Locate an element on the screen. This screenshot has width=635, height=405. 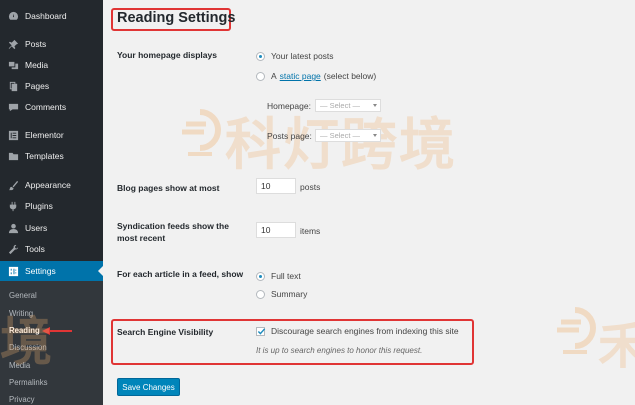
menu-label: Plugins is located at coordinates (39, 206).